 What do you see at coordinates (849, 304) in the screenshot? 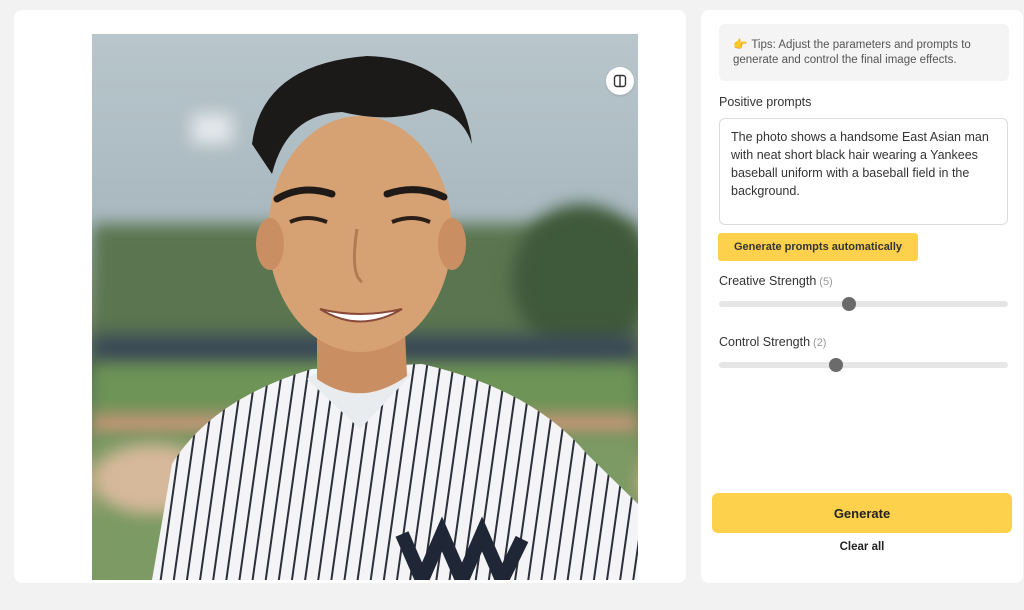
I see `creative-strength-thumb` at bounding box center [849, 304].